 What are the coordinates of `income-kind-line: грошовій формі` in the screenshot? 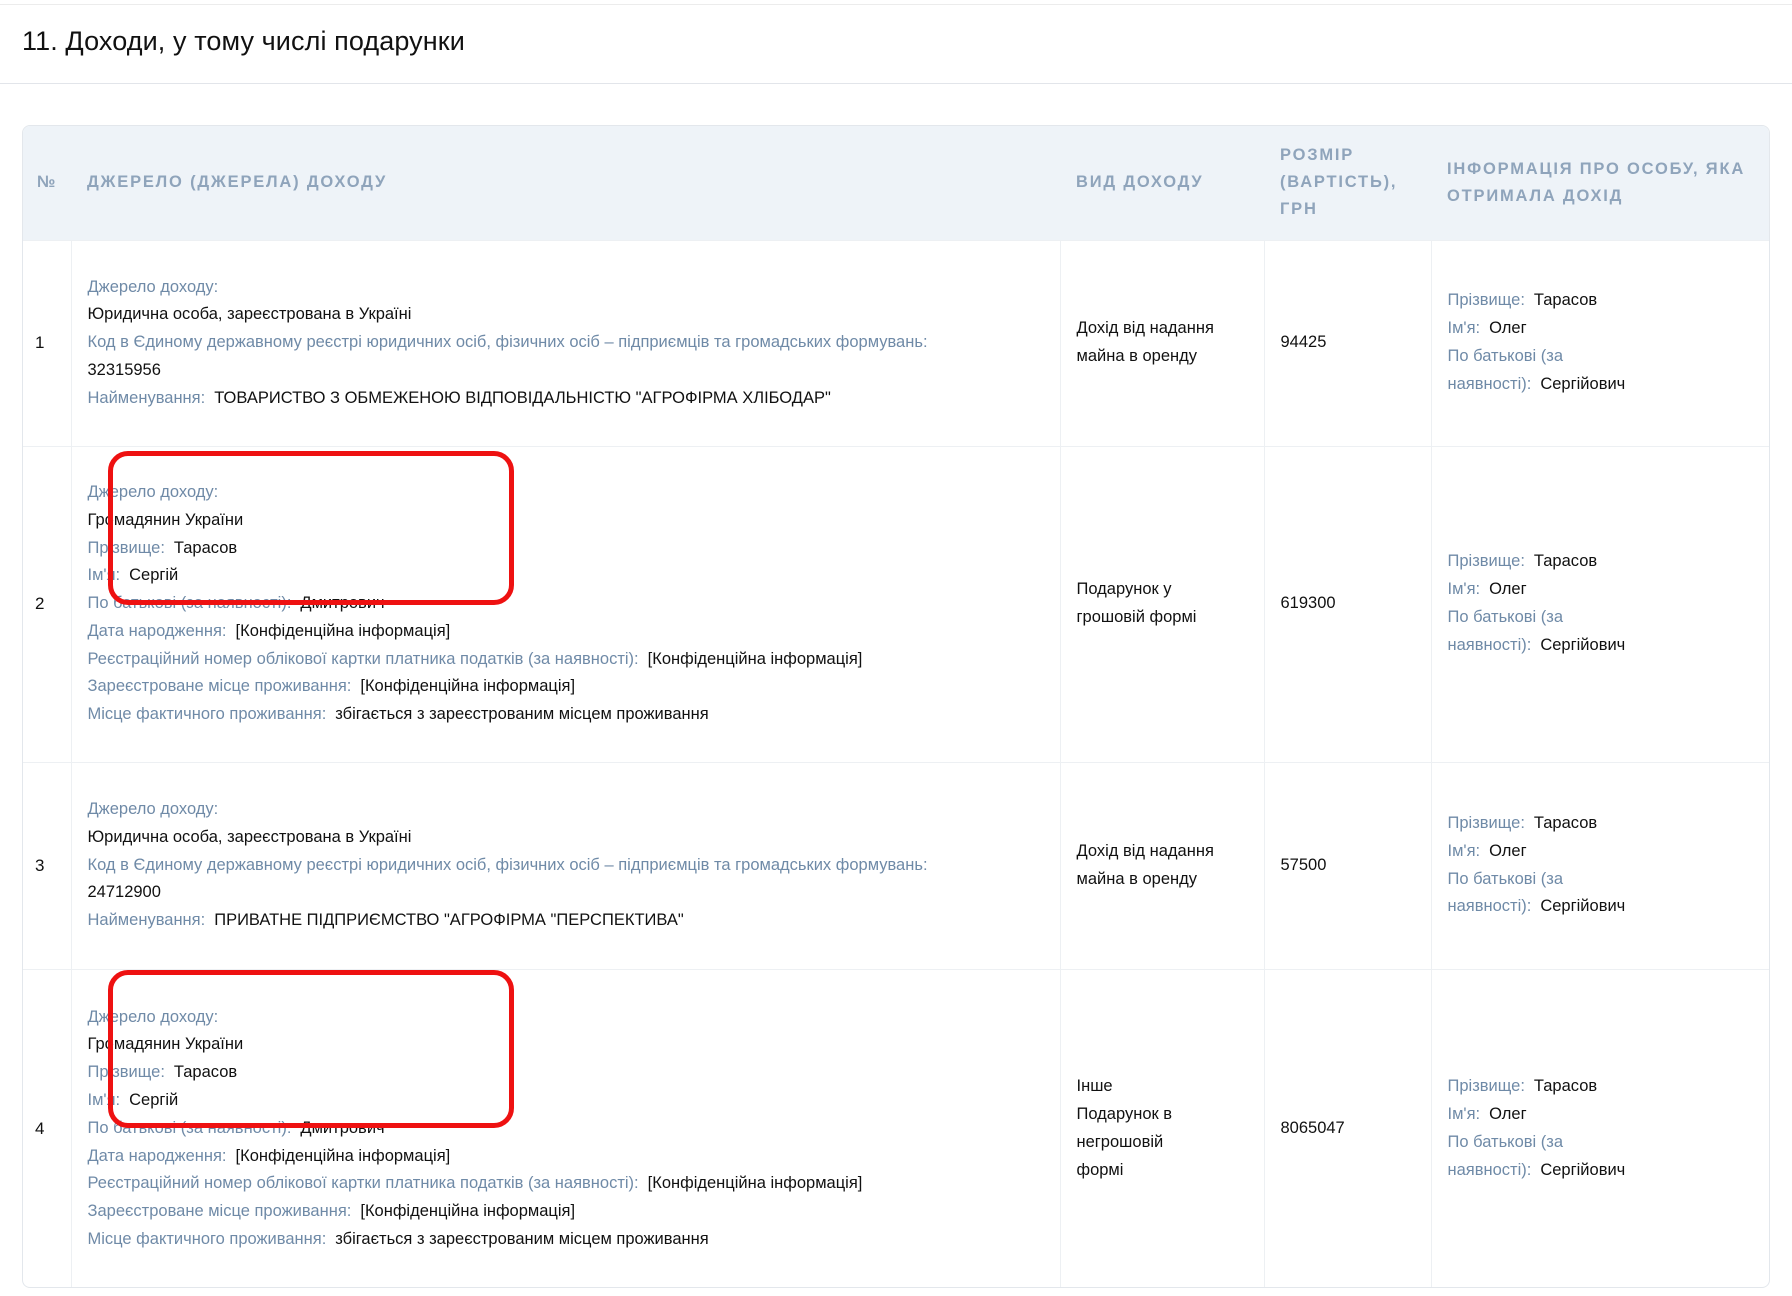 It's located at (1136, 617).